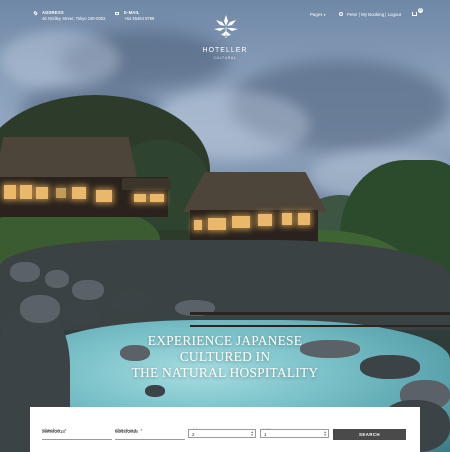 The height and width of the screenshot is (452, 450). Describe the element at coordinates (117, 13) in the screenshot. I see `mail-icon` at that location.